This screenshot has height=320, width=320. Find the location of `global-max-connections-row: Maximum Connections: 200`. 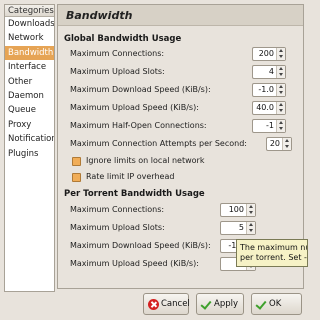

global-max-connections-row: Maximum Connections: 200 is located at coordinates (182, 54).